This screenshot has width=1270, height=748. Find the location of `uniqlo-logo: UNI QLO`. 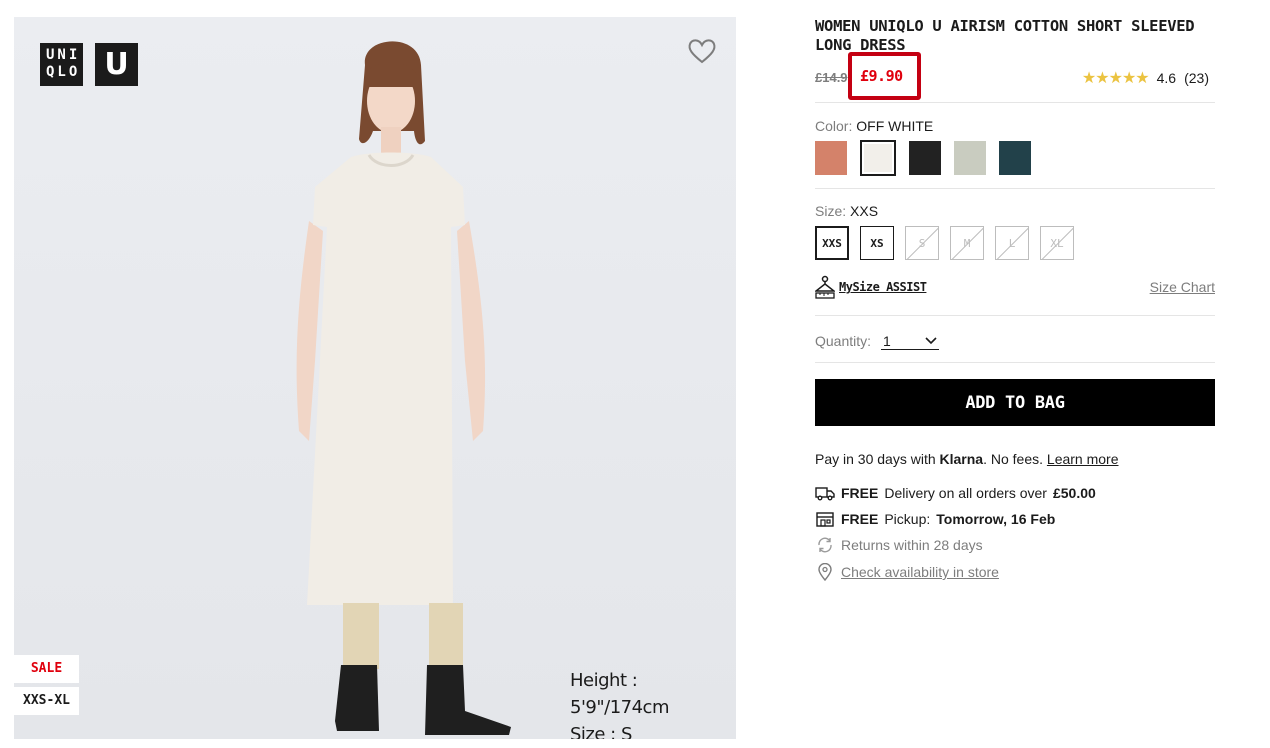

uniqlo-logo: UNI QLO is located at coordinates (61, 64).